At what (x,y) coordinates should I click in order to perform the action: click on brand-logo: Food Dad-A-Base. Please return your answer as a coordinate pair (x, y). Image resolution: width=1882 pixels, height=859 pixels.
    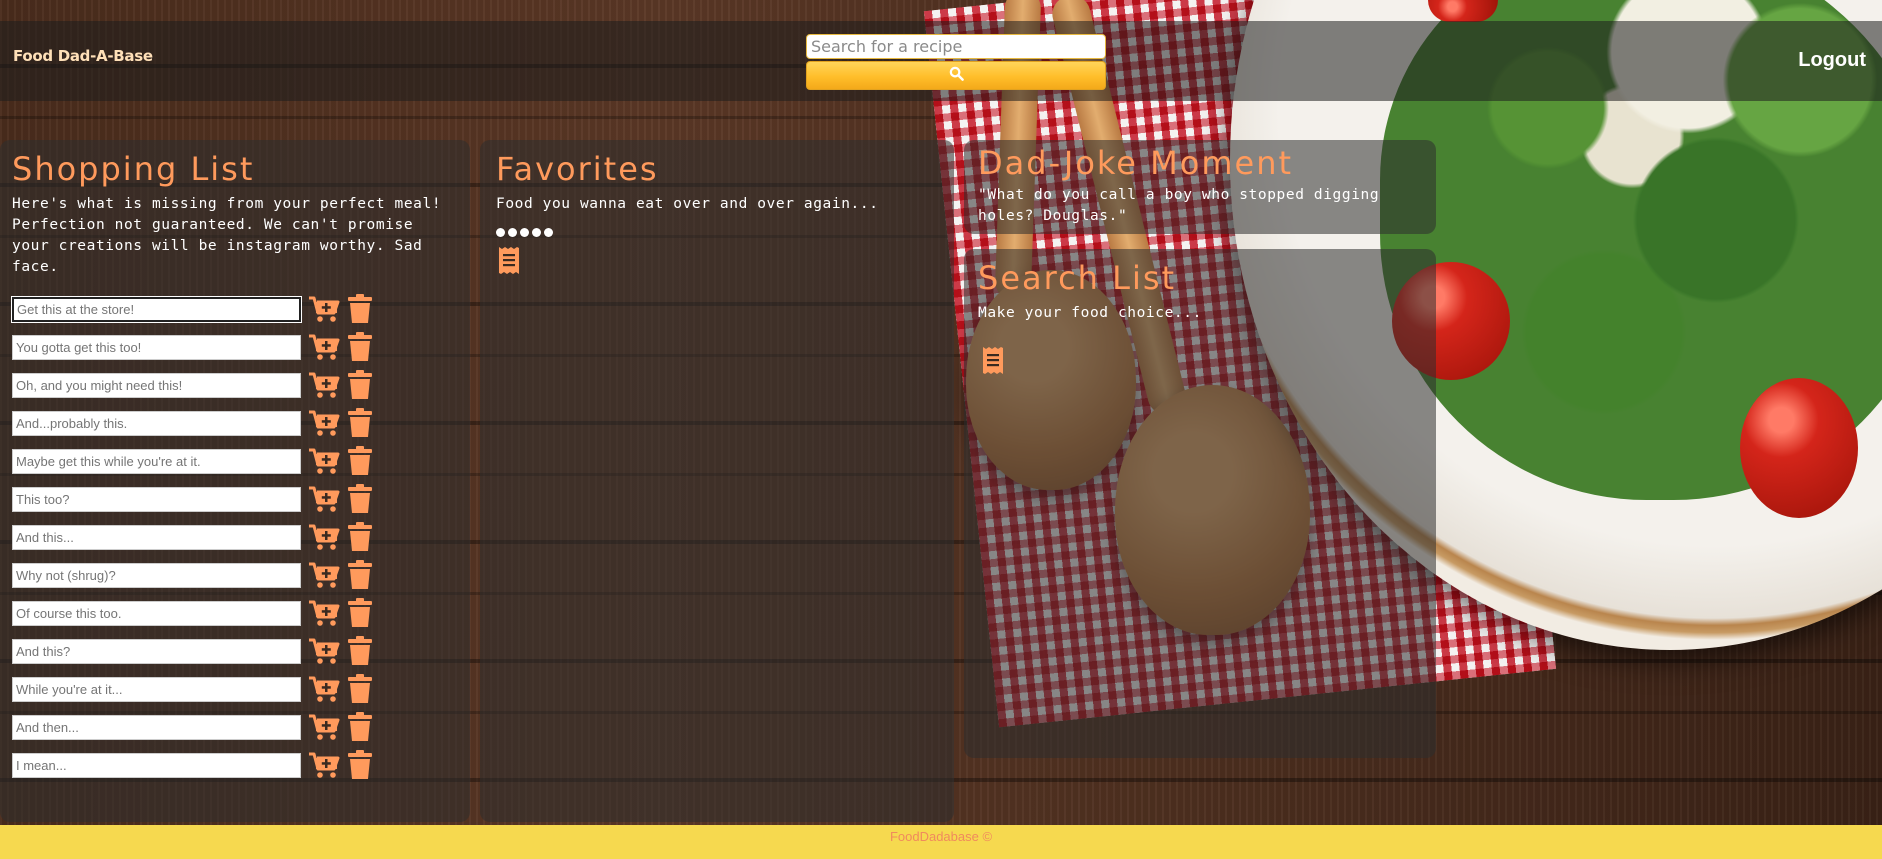
    Looking at the image, I should click on (83, 56).